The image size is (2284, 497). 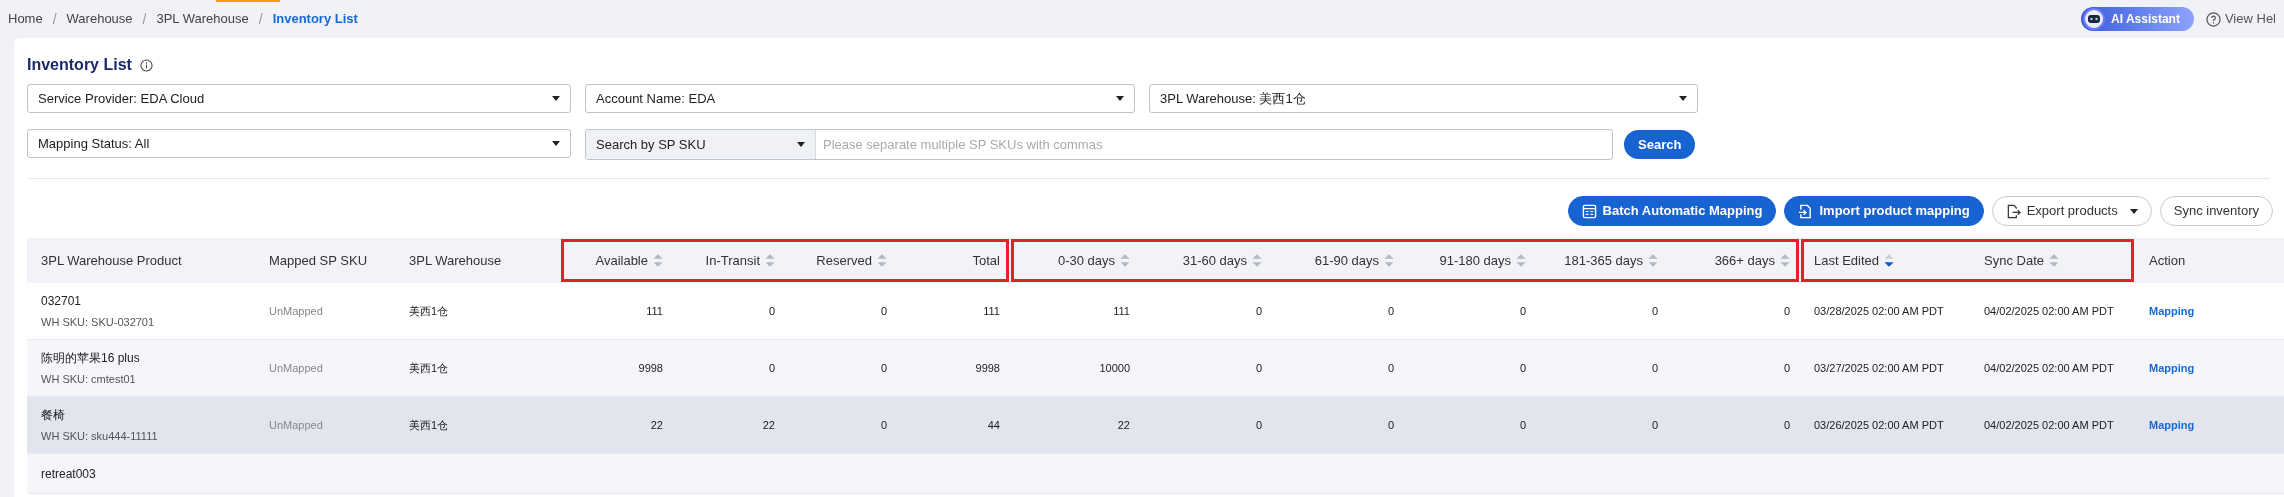 What do you see at coordinates (25, 19) in the screenshot?
I see `breadcrumb-link: Home` at bounding box center [25, 19].